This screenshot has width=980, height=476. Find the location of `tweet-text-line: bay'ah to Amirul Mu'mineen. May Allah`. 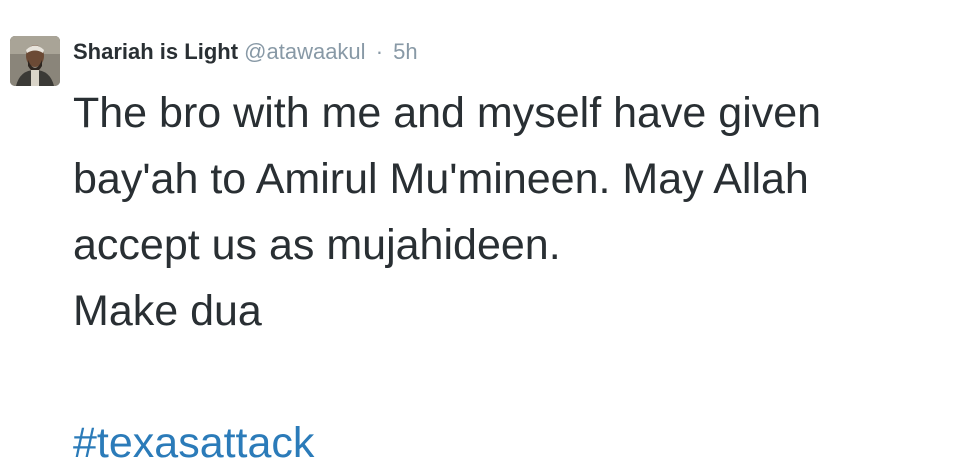

tweet-text-line: bay'ah to Amirul Mu'mineen. May Allah is located at coordinates (441, 179).